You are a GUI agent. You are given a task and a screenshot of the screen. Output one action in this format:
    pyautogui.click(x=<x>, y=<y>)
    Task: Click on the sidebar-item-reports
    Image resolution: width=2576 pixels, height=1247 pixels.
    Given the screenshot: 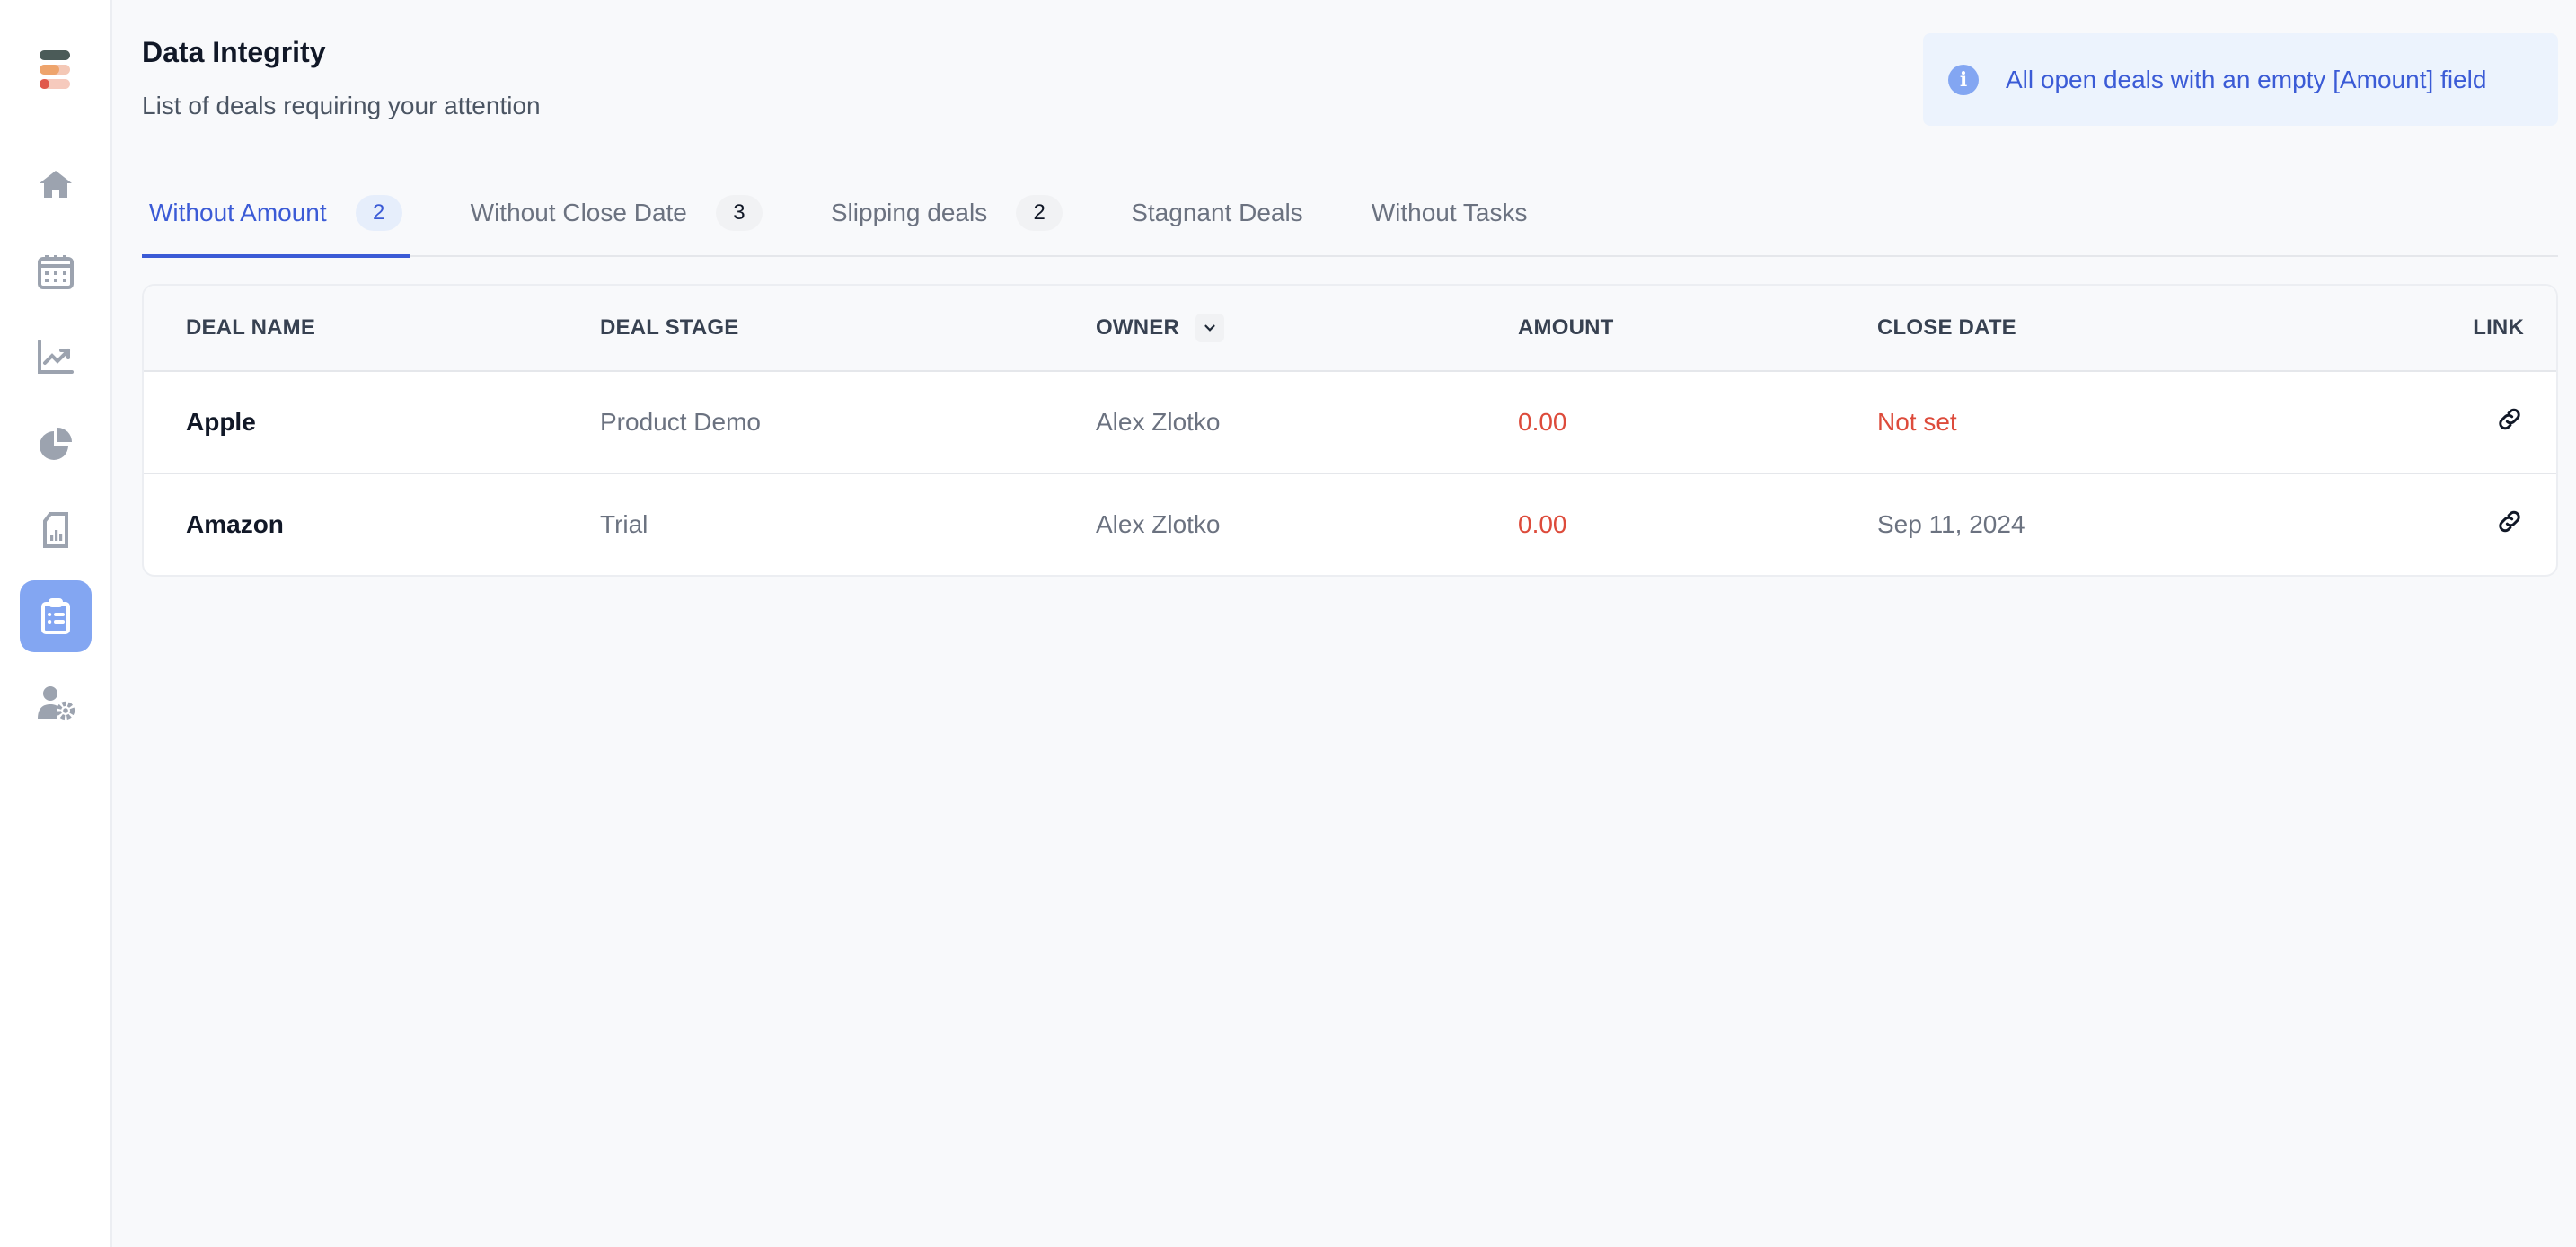 What is the action you would take?
    pyautogui.click(x=56, y=530)
    